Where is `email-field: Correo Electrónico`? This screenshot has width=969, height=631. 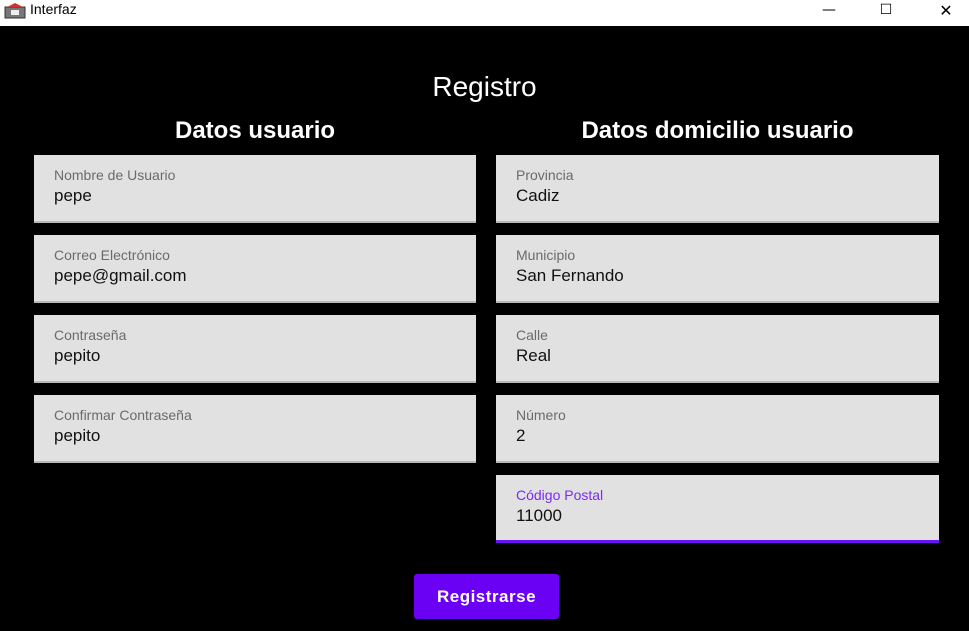
email-field: Correo Electrónico is located at coordinates (255, 269).